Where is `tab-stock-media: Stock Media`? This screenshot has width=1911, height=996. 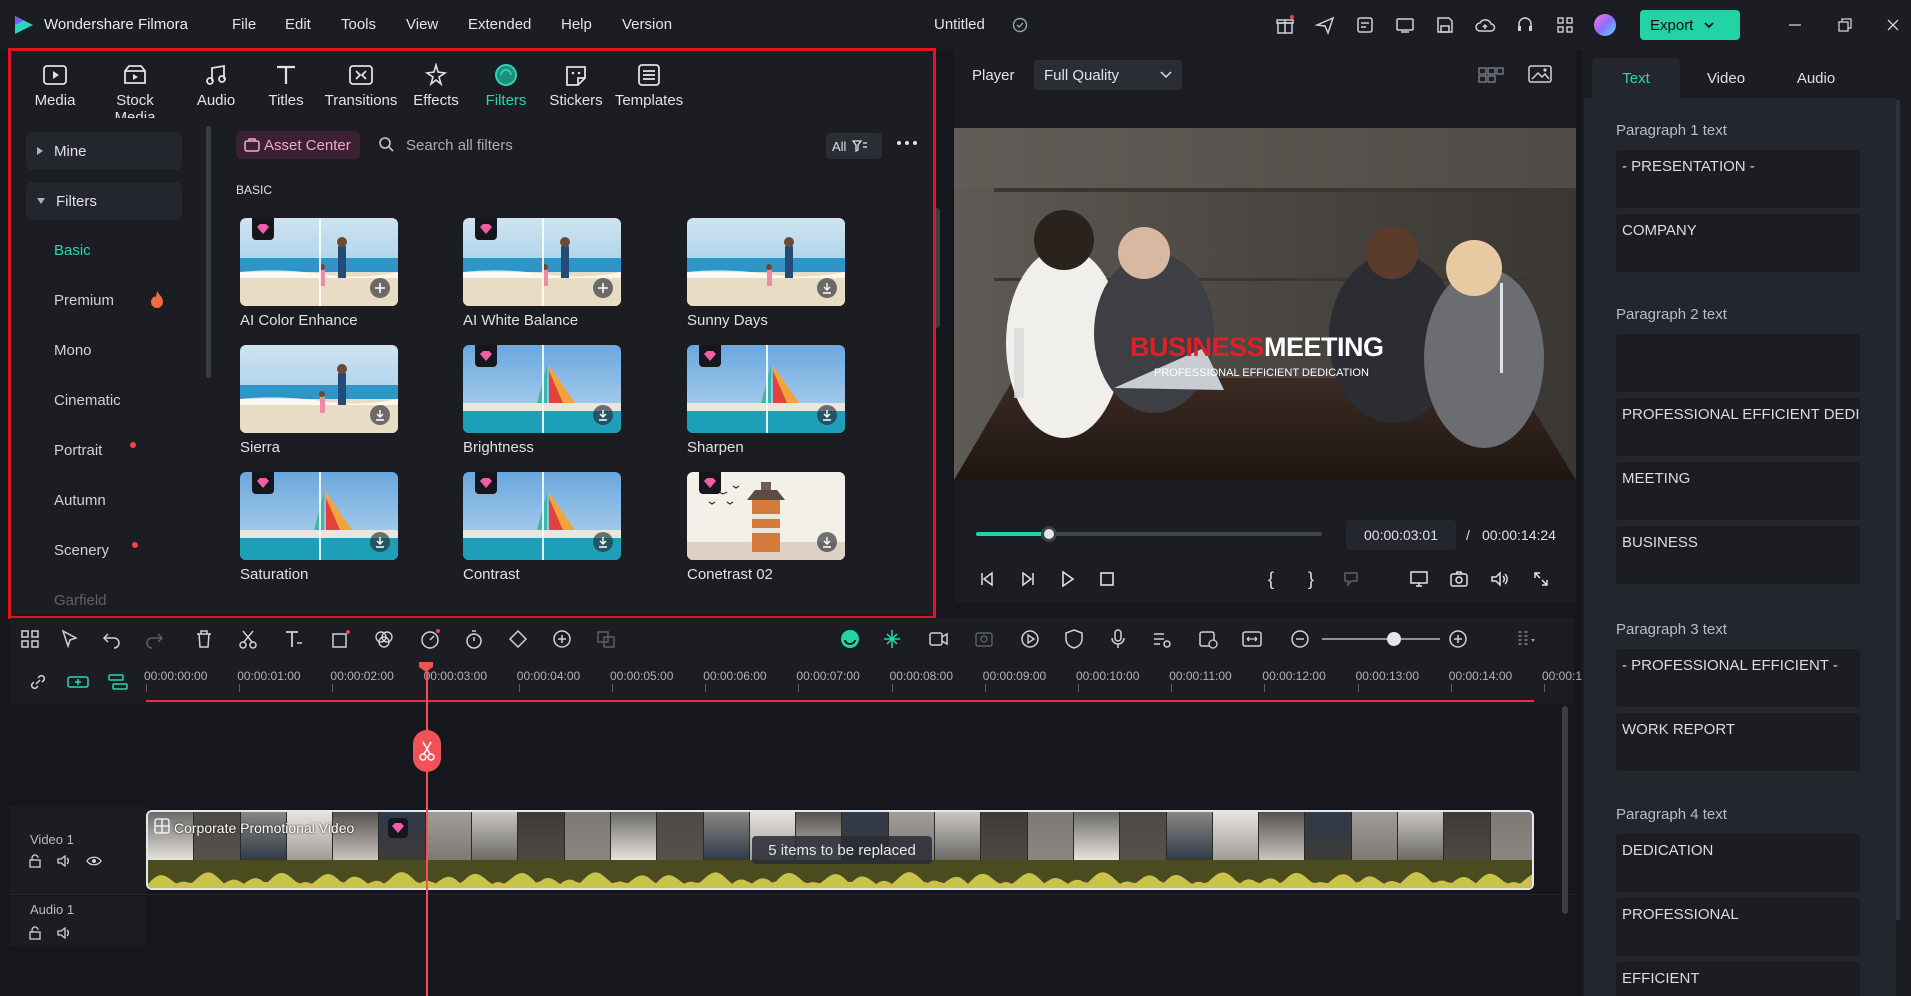
tab-stock-media: Stock Media is located at coordinates (135, 92).